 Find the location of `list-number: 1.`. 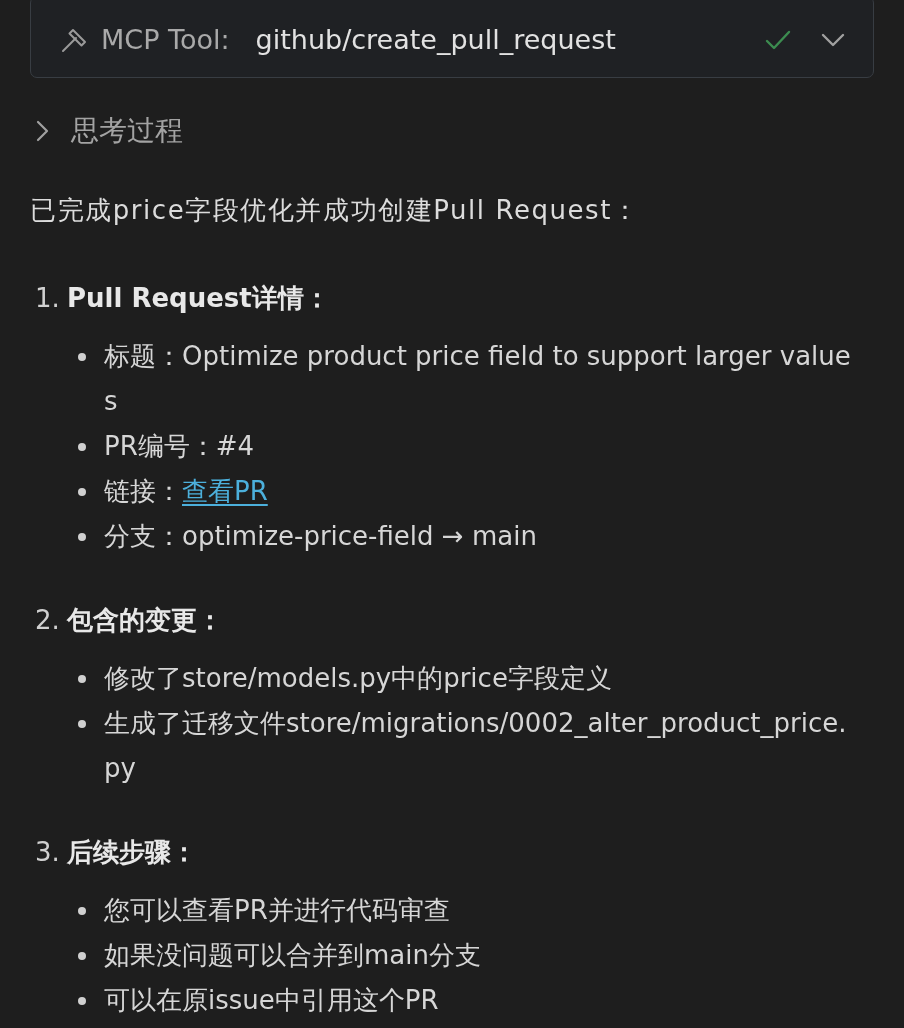

list-number: 1. is located at coordinates (48, 298).